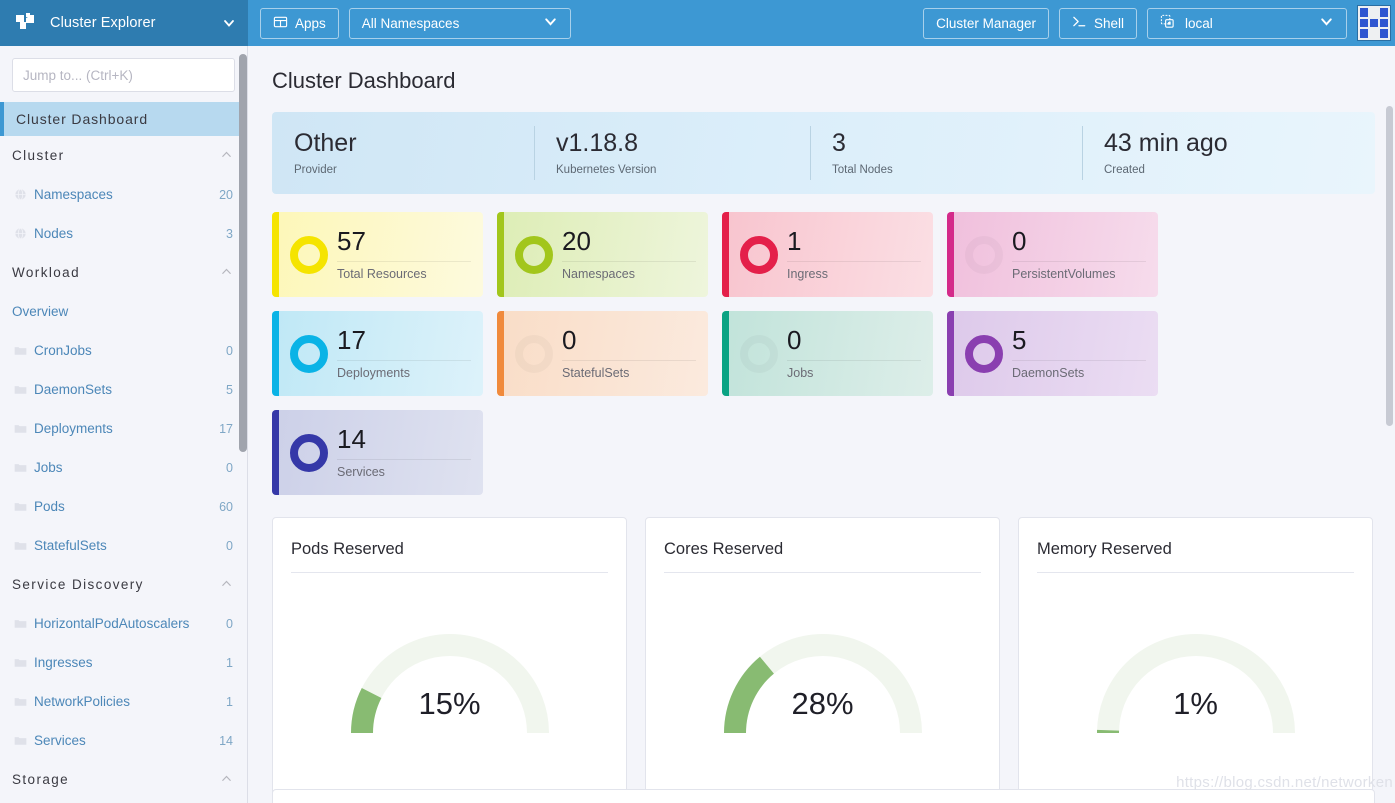  Describe the element at coordinates (49, 506) in the screenshot. I see `sidebar-item-label: Pods` at that location.